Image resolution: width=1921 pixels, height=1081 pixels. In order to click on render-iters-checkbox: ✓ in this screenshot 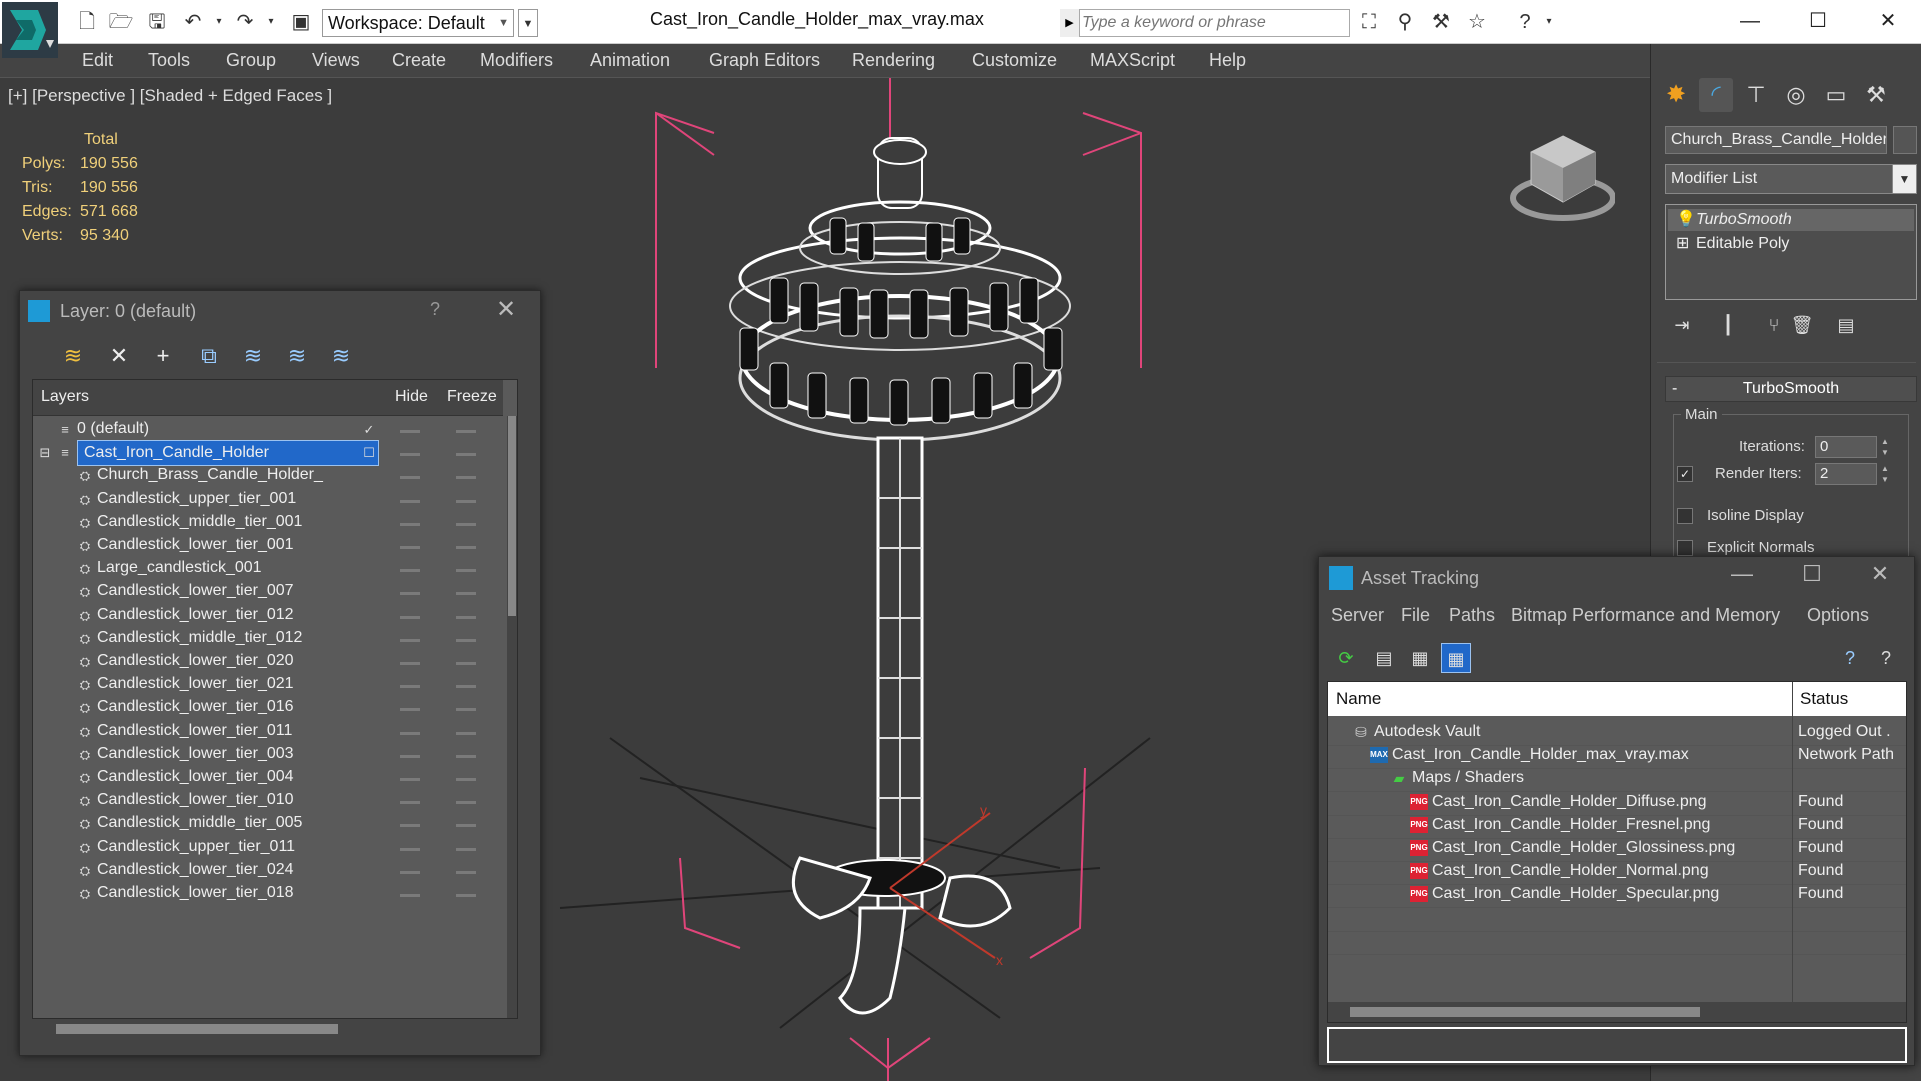, I will do `click(1685, 474)`.